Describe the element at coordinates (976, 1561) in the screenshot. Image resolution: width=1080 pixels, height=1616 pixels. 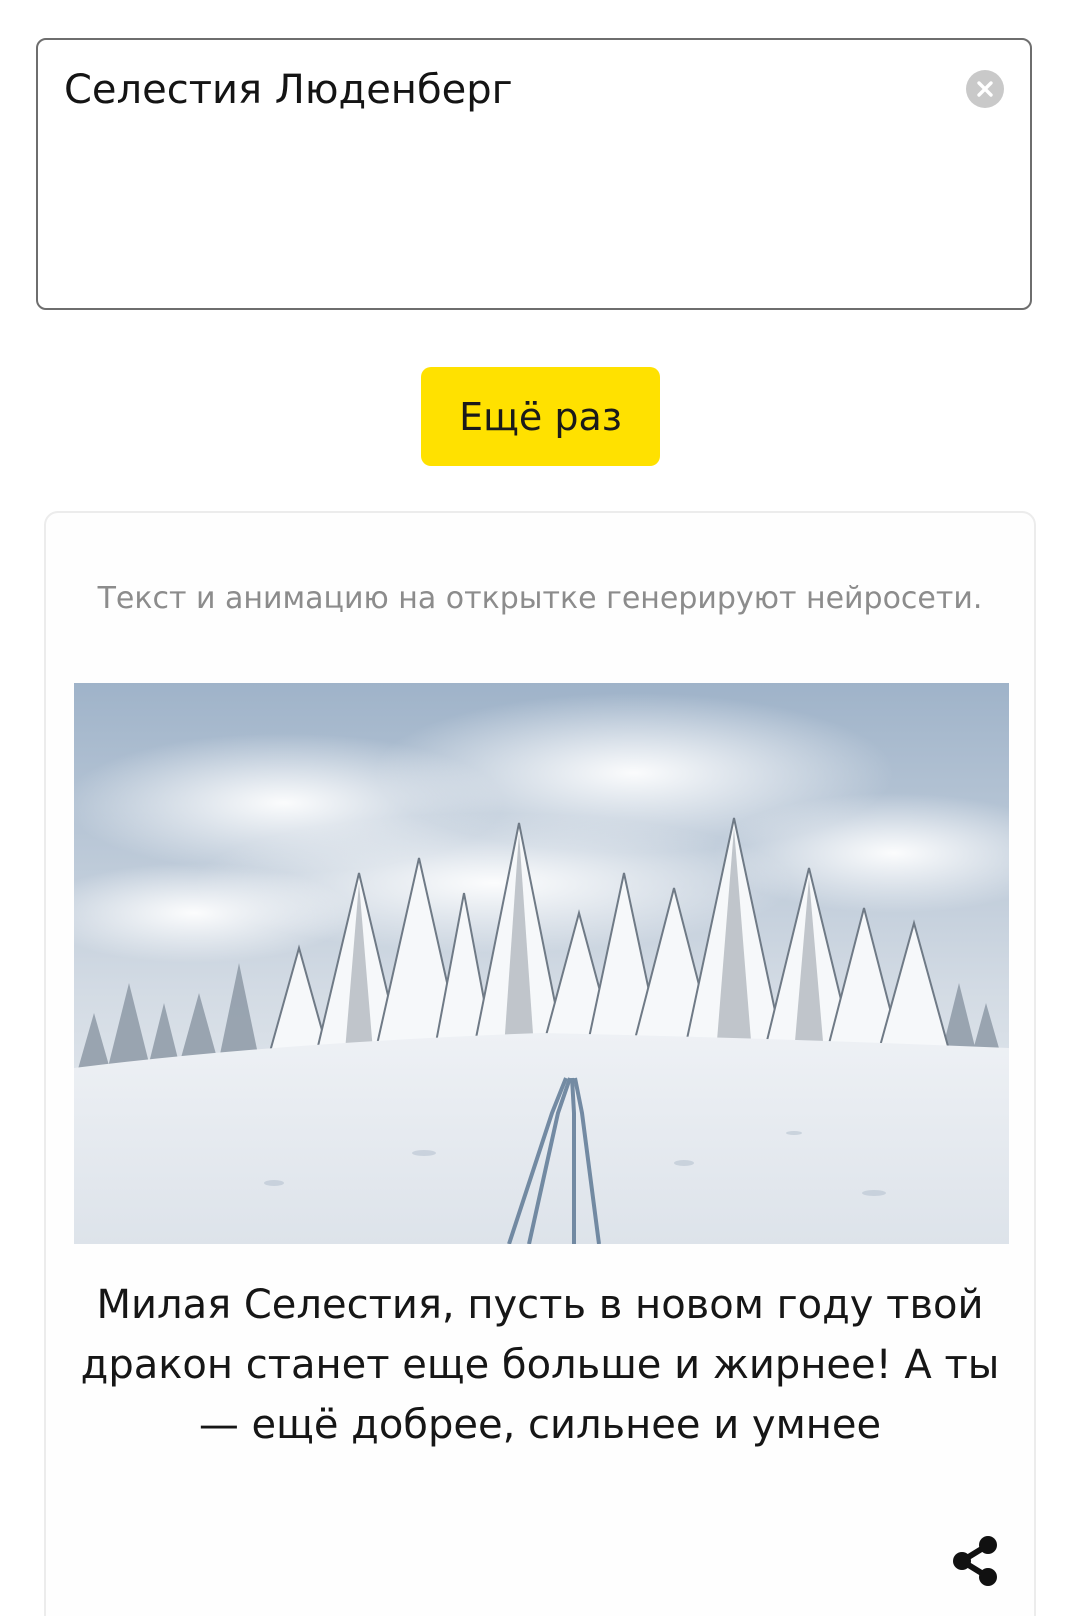
I see `share-icon` at that location.